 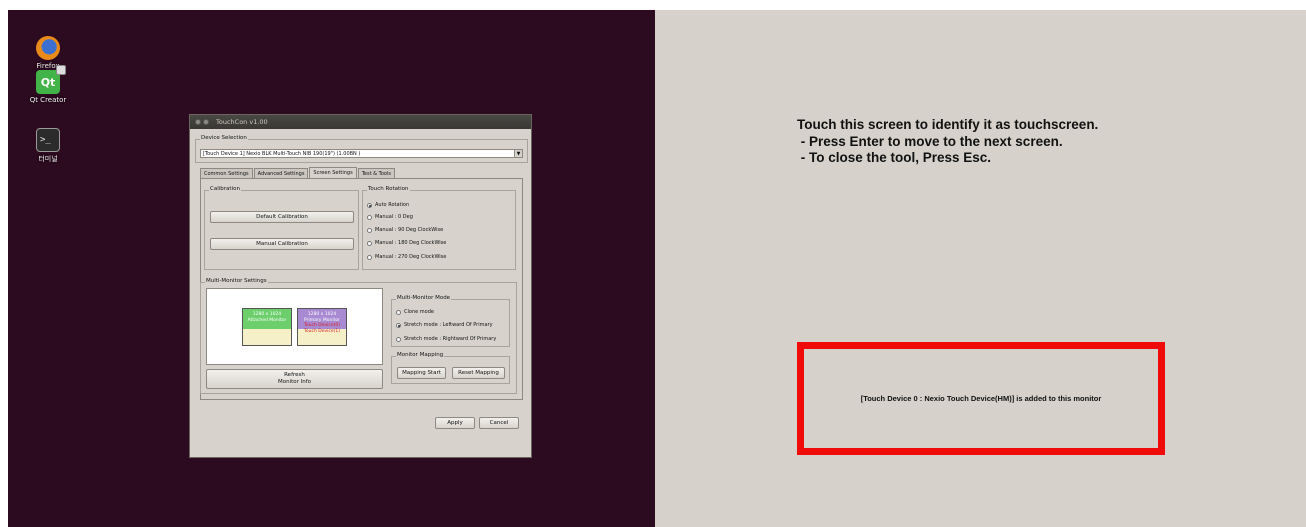 I want to click on desktop-icon-label: 터미널, so click(x=48, y=159).